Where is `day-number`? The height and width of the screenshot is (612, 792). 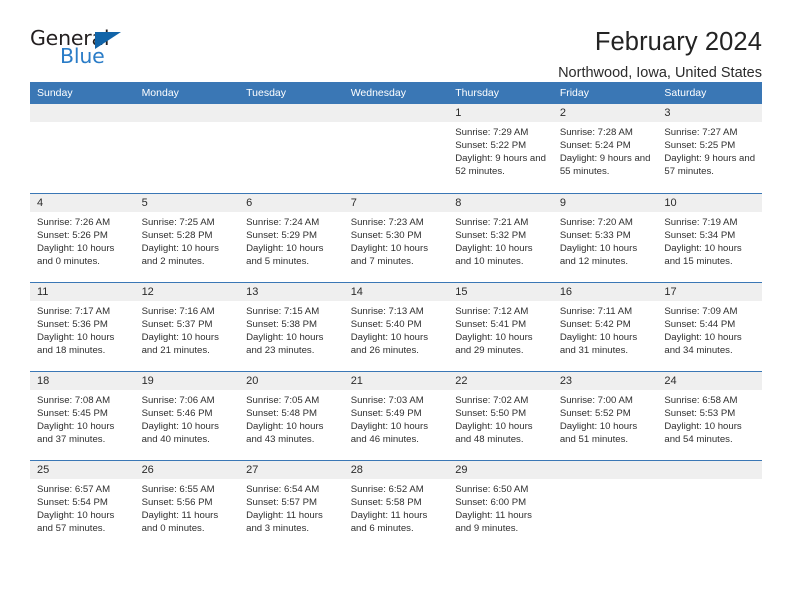
day-number is located at coordinates (396, 113).